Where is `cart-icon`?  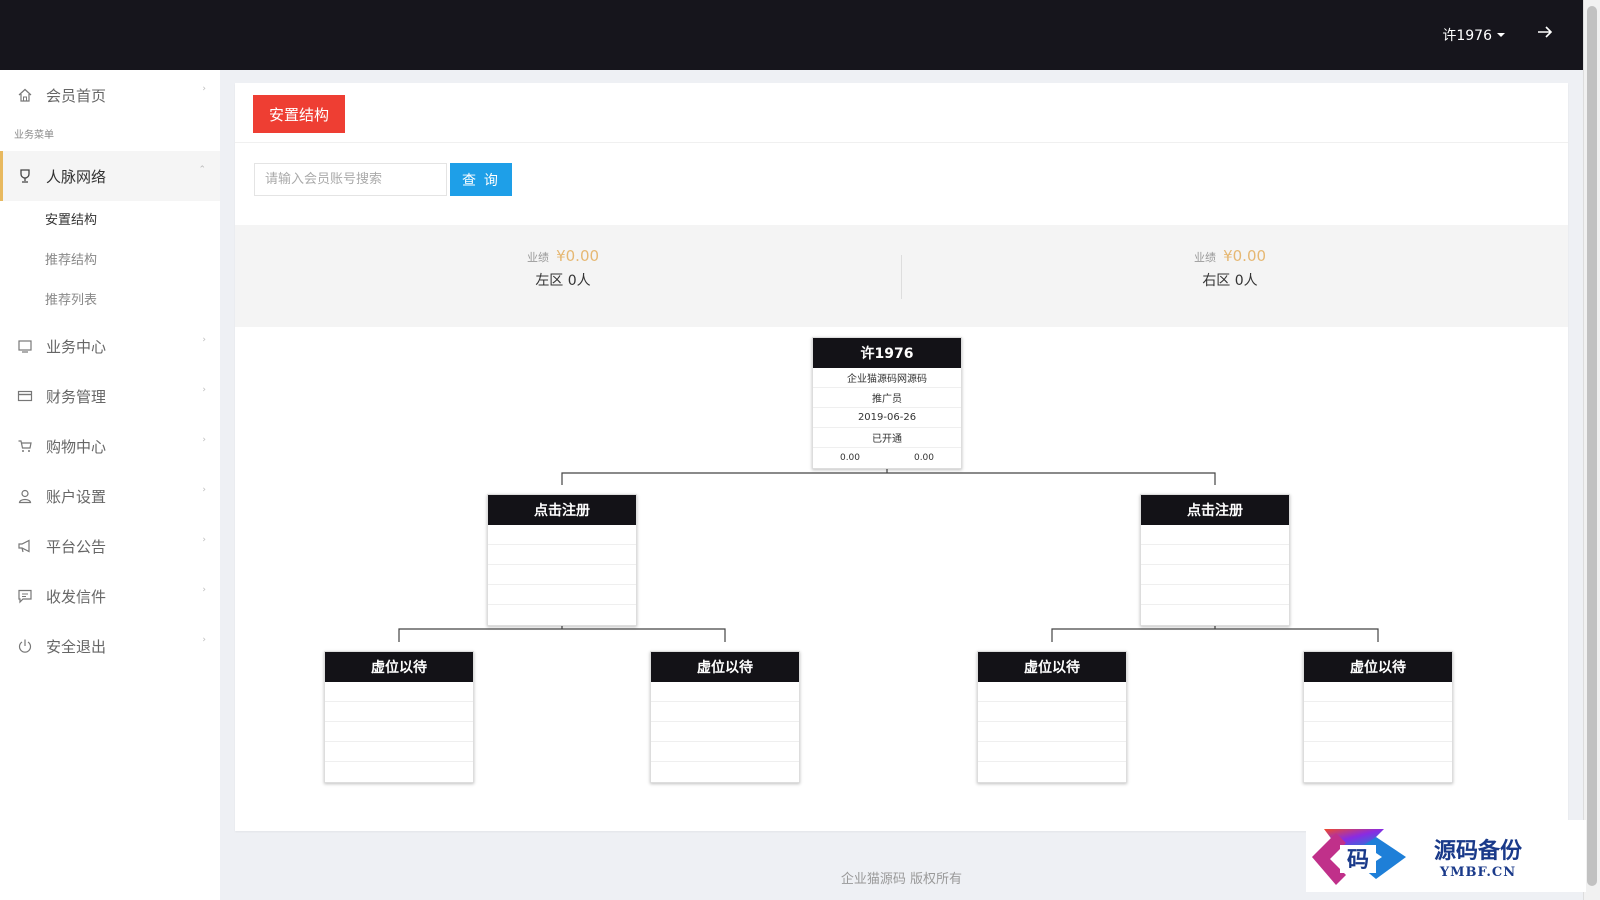 cart-icon is located at coordinates (25, 446).